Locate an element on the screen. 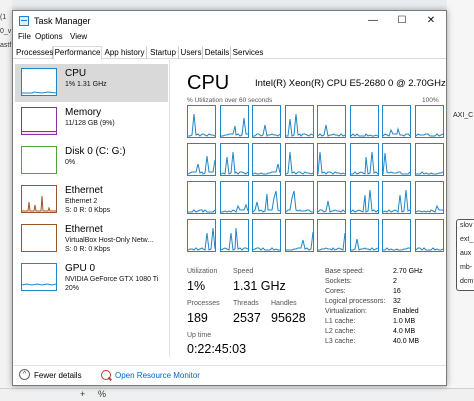 This screenshot has height=401, width=474. title-bar: Task Manager — ☐ ✕ is located at coordinates (229, 21).